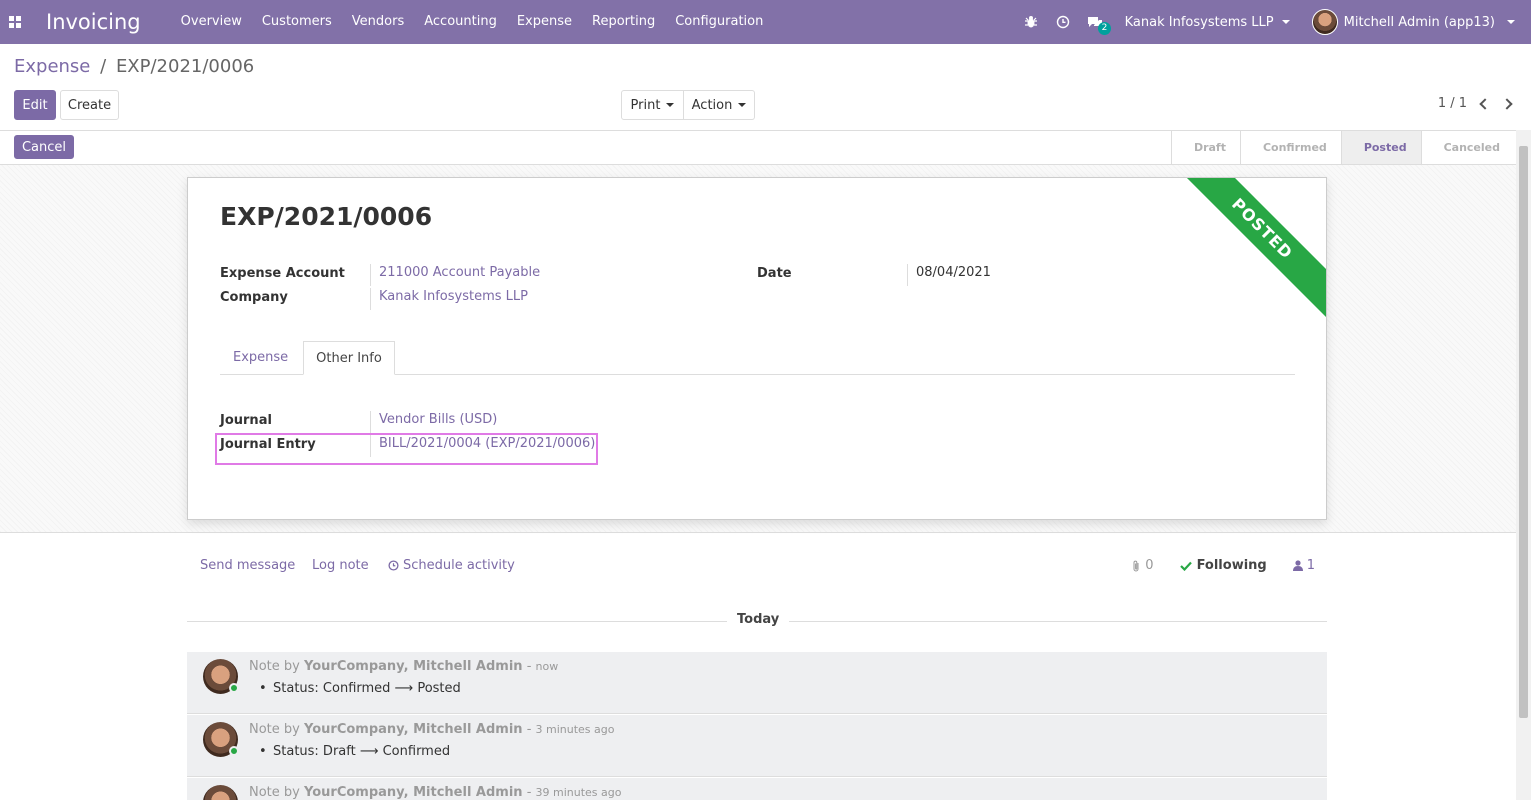  Describe the element at coordinates (211, 22) in the screenshot. I see `menu-item-overview: Overview` at that location.